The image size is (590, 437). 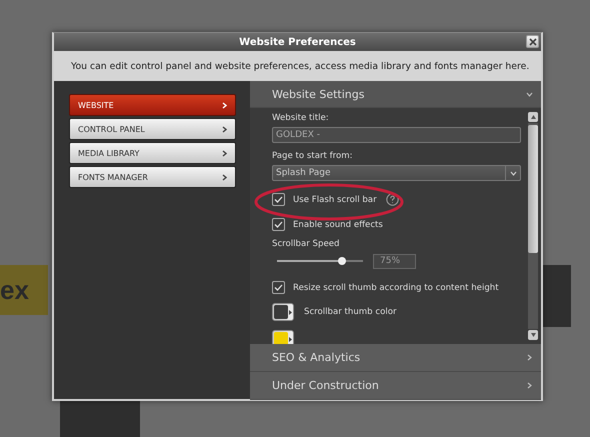 I want to click on slider-label: Scrollbar Speed, so click(x=306, y=244).